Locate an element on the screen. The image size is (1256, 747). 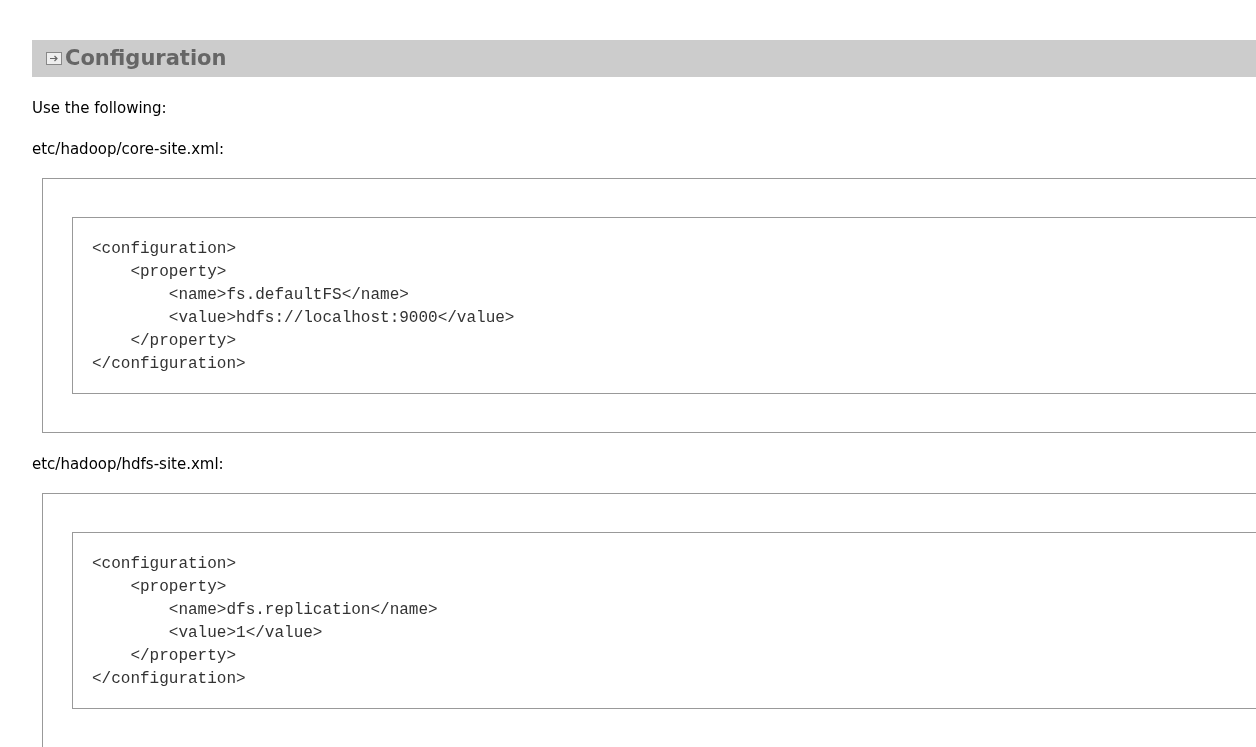
code-line: <value>1</value> is located at coordinates (245, 633).